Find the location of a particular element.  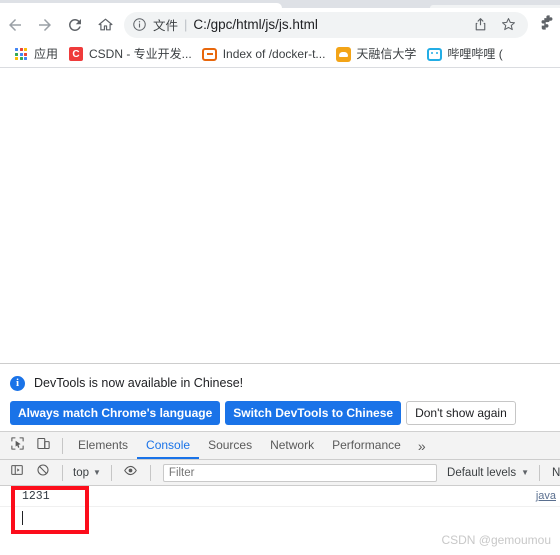

console-toolbar: top ▼ Default levels ▼ N is located at coordinates (280, 473).